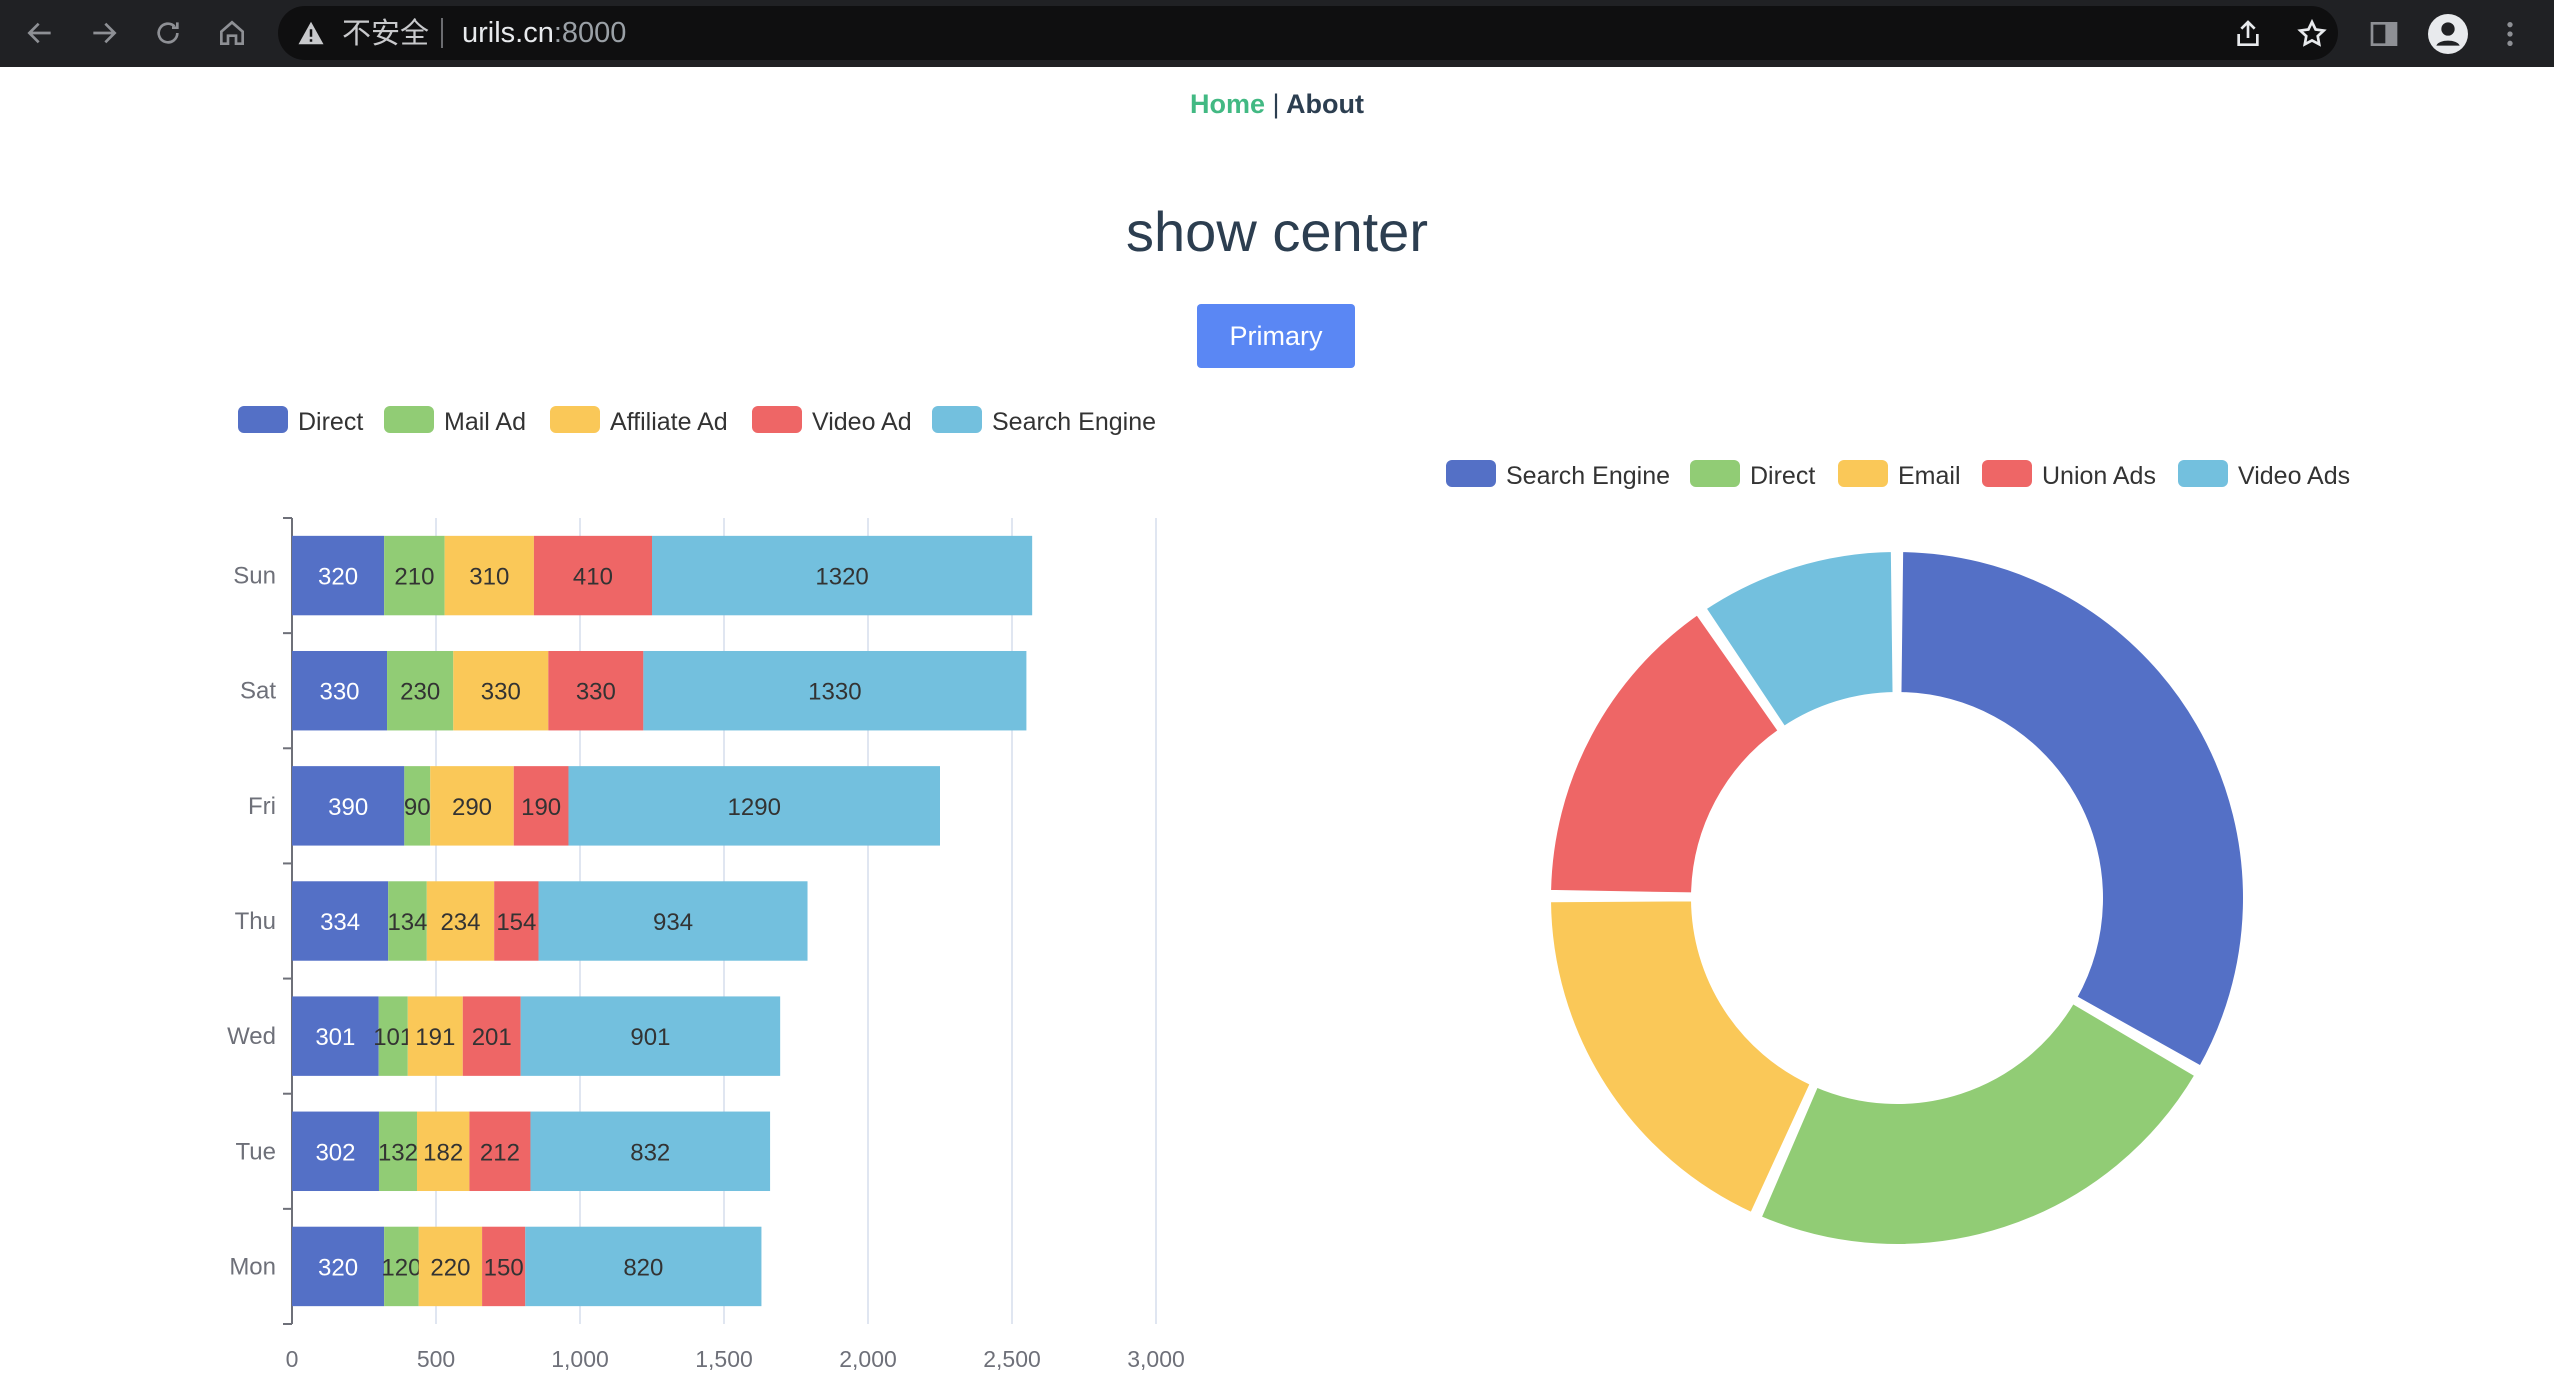 Image resolution: width=2554 pixels, height=1388 pixels. What do you see at coordinates (593, 577) in the screenshot?
I see `data-label: 410` at bounding box center [593, 577].